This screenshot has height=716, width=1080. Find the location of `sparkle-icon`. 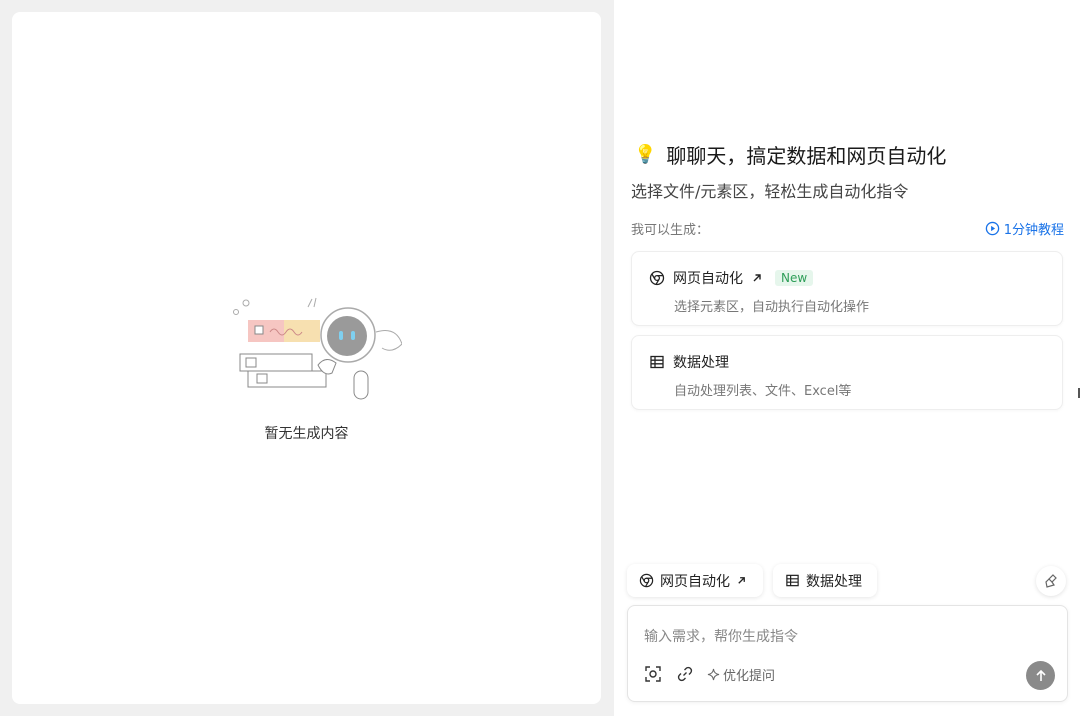

sparkle-icon is located at coordinates (713, 674).